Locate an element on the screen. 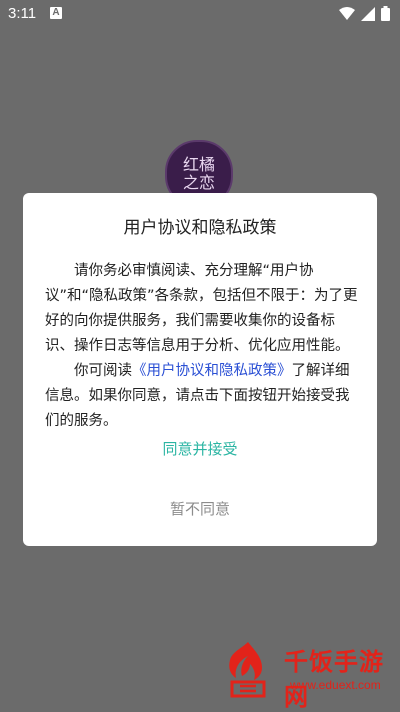 This screenshot has width=400, height=712. site-watermark: 千饭手游网 www.eduext.com is located at coordinates (309, 670).